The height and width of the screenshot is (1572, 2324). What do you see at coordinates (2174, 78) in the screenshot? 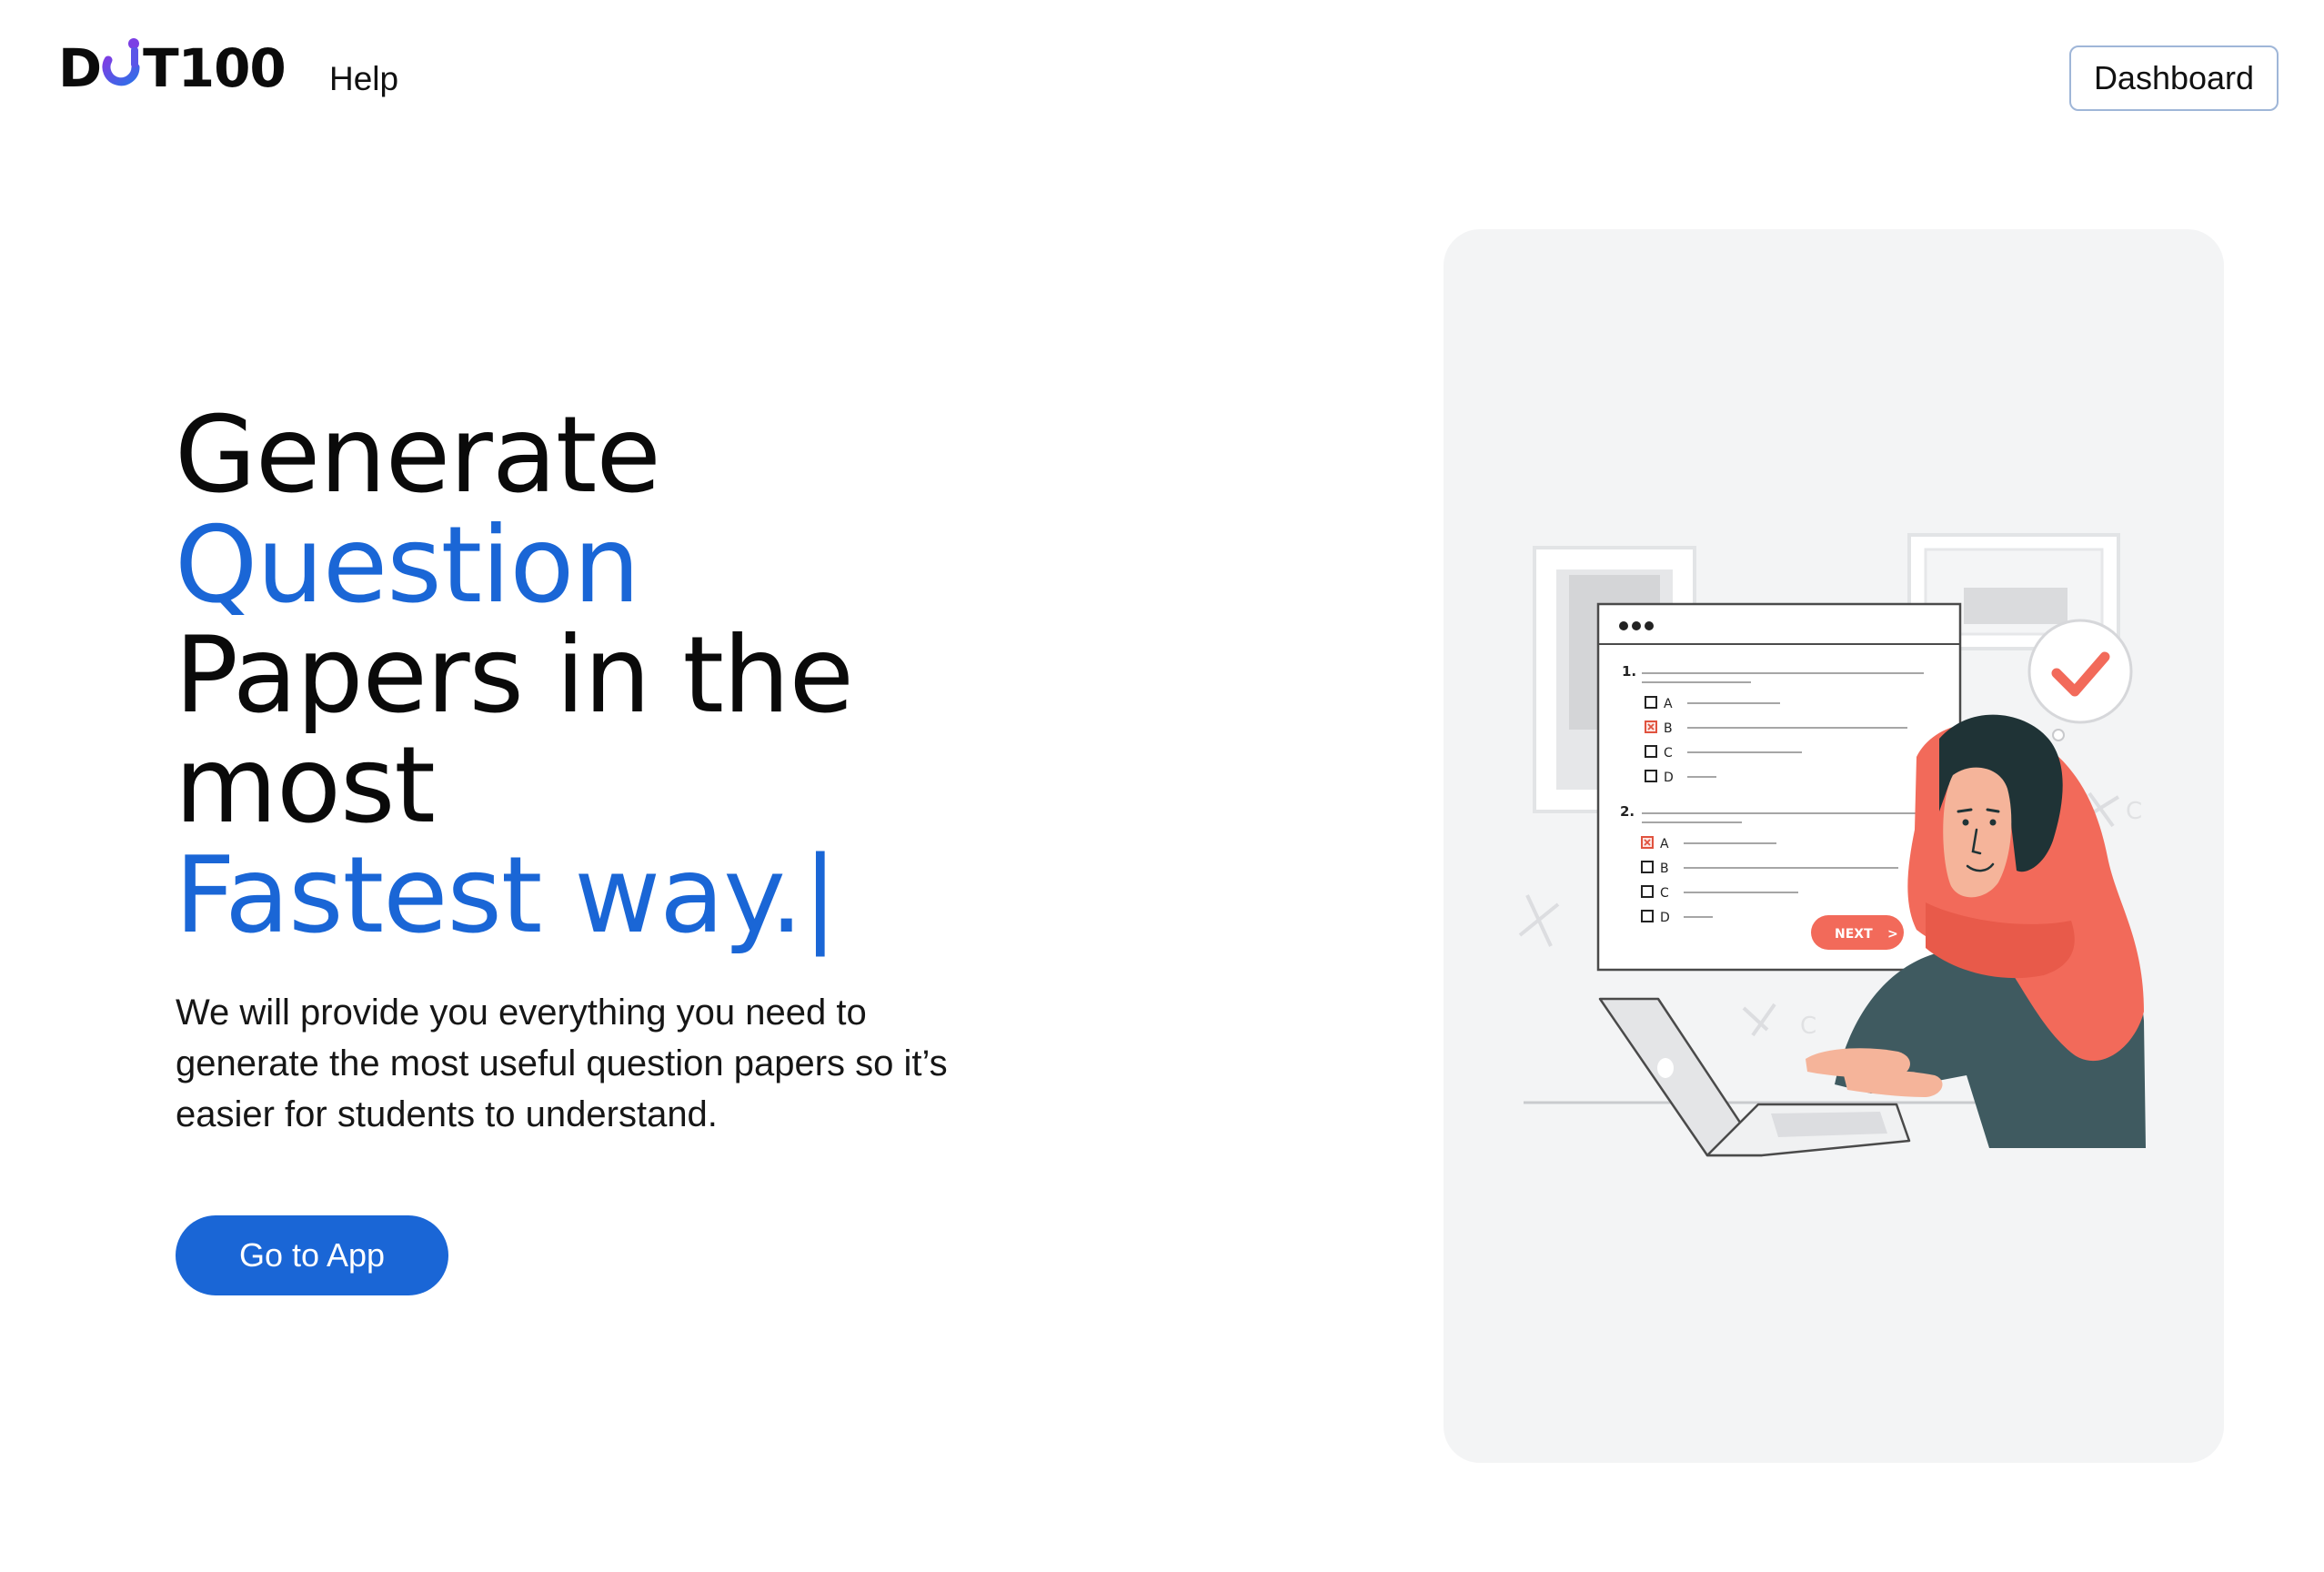
I see `dashboard-button: Dashboard` at bounding box center [2174, 78].